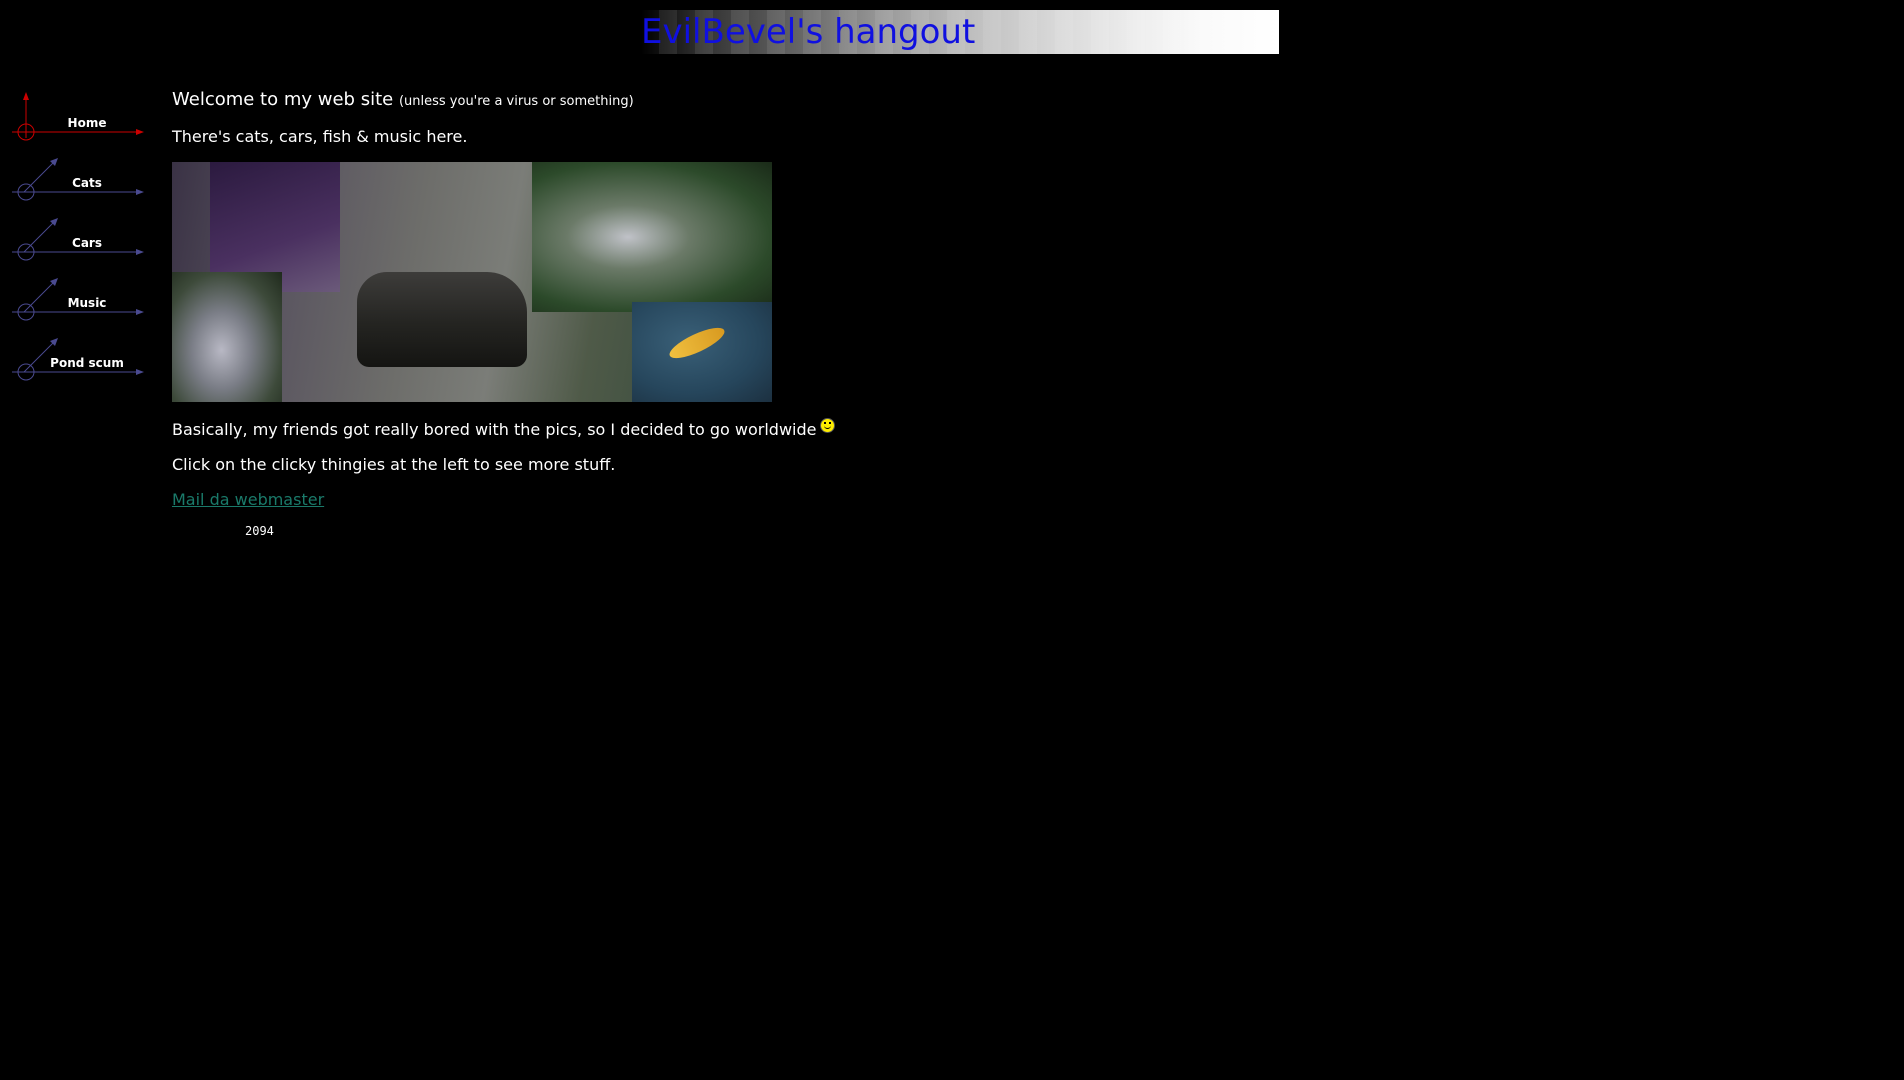 This screenshot has width=1904, height=1080. What do you see at coordinates (87, 363) in the screenshot?
I see `nav-label-pond-scum: Pond scum` at bounding box center [87, 363].